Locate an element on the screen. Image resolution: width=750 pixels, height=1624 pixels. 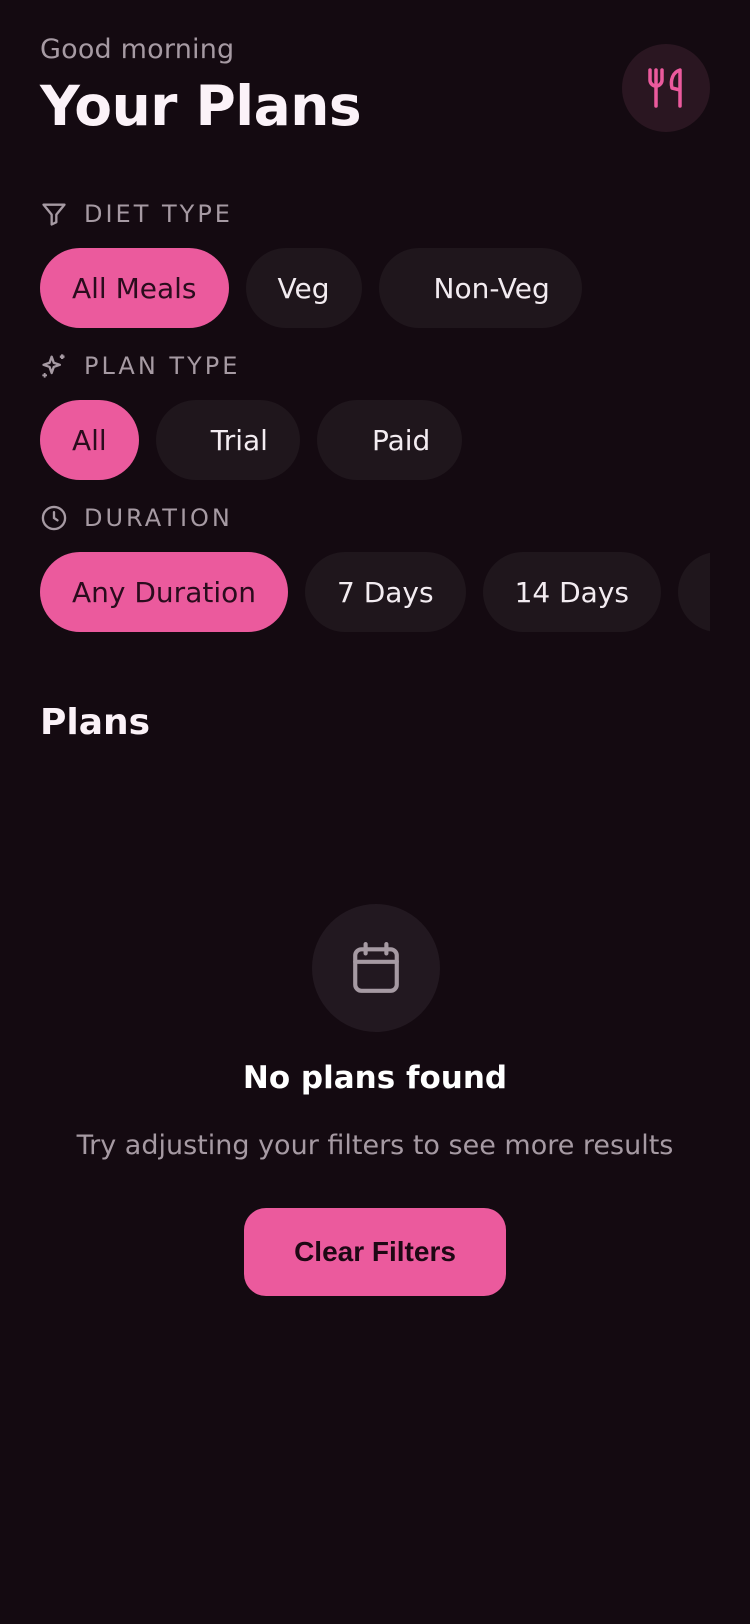
chip-all-meals: All Meals is located at coordinates (134, 288).